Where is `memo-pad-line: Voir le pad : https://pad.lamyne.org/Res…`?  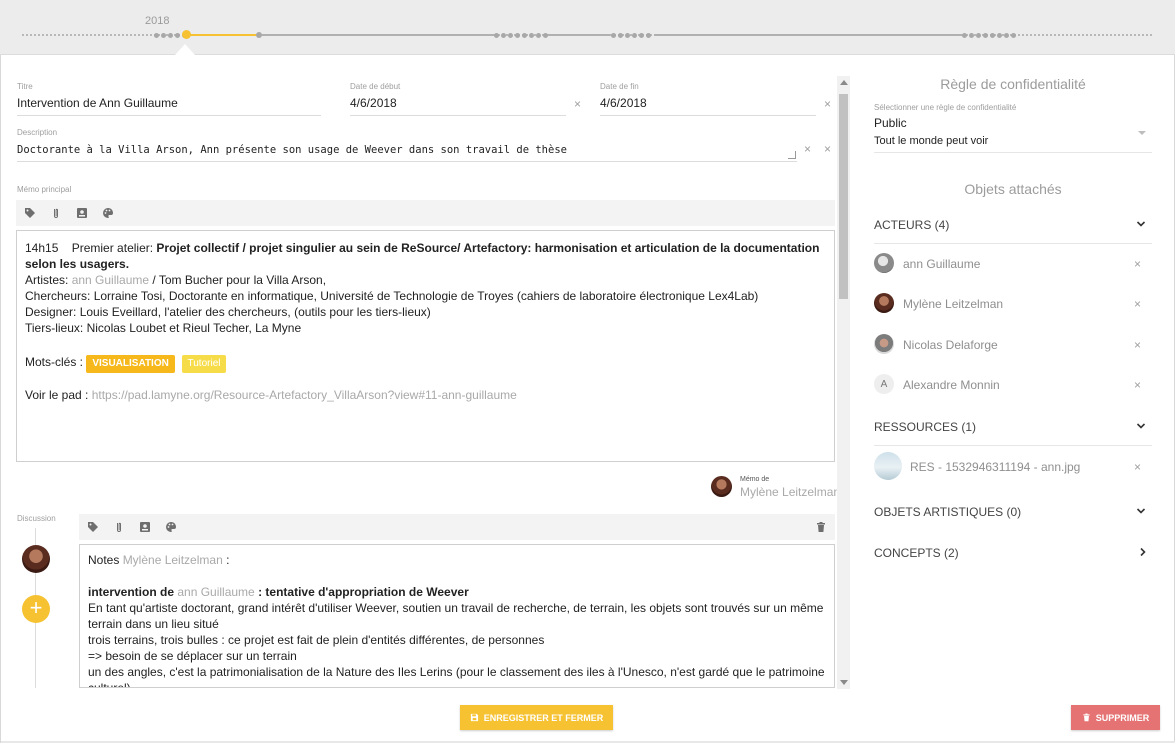
memo-pad-line: Voir le pad : https://pad.lamyne.org/Res… is located at coordinates (425, 395).